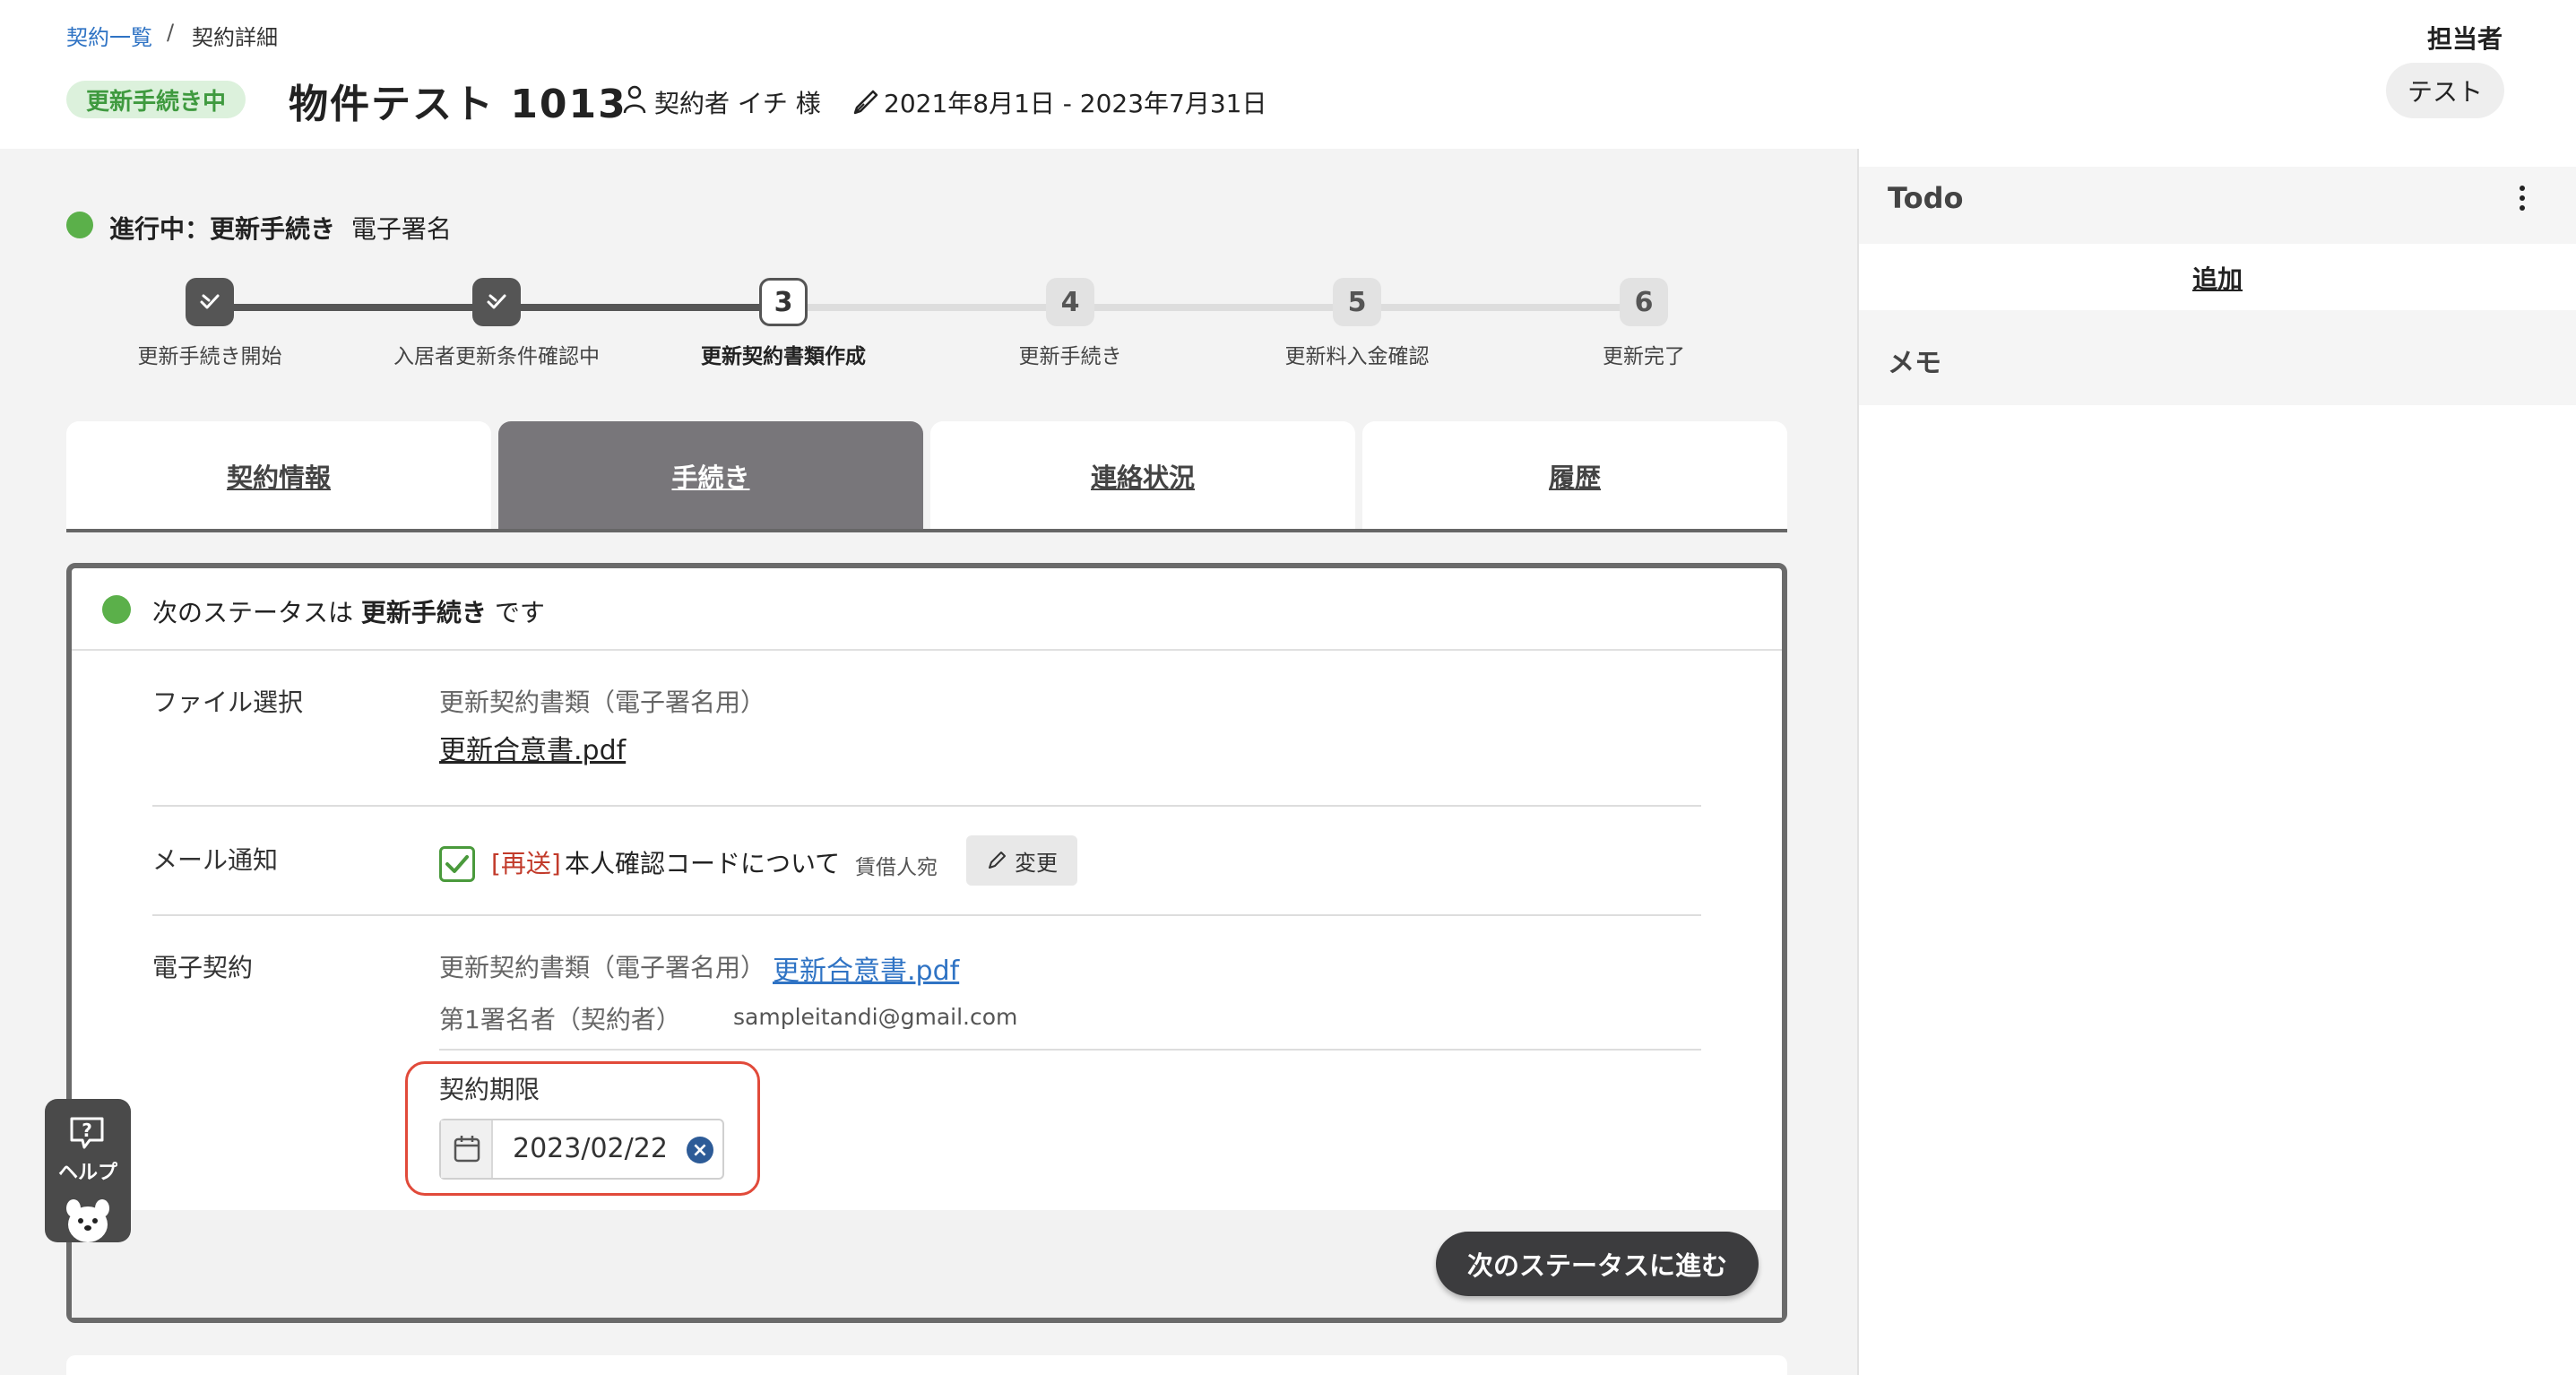 The image size is (2576, 1375). I want to click on step-number: 5, so click(1357, 302).